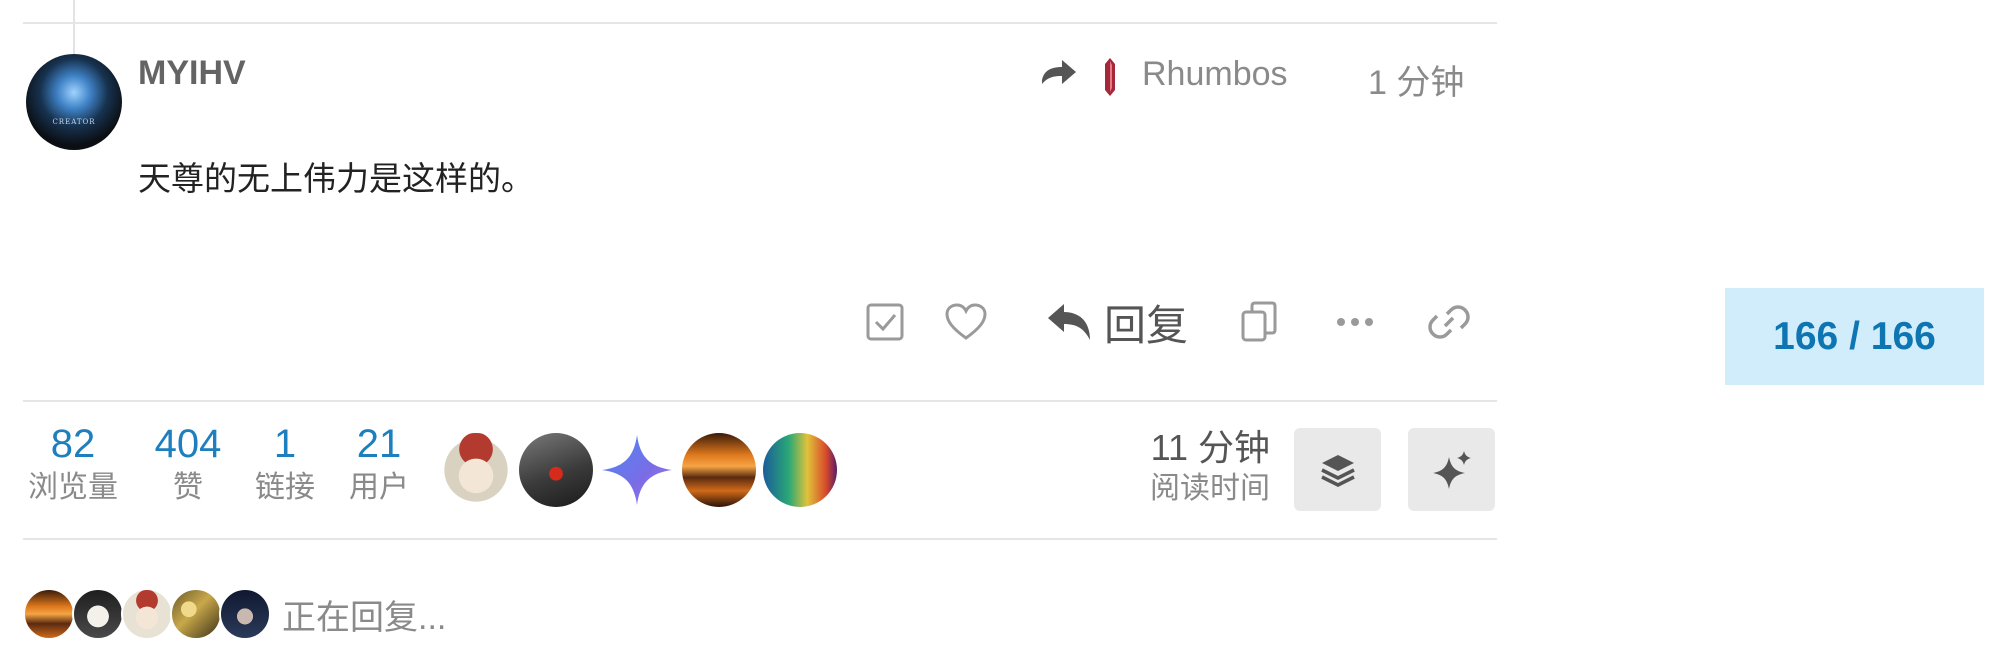 Image resolution: width=2000 pixels, height=656 pixels. I want to click on sparkle-icon, so click(1451, 469).